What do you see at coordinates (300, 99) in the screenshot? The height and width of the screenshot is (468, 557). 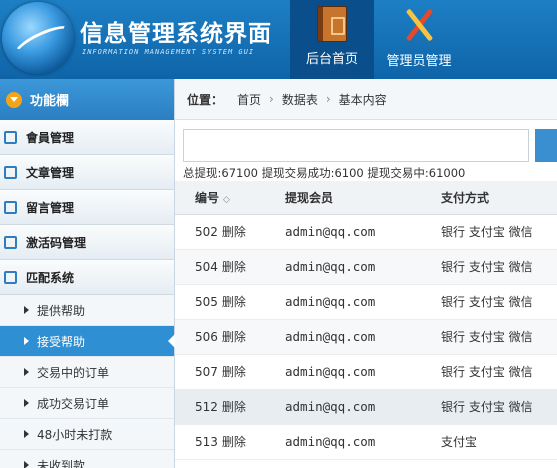 I see `breadcrumb-datatable: 数据表` at bounding box center [300, 99].